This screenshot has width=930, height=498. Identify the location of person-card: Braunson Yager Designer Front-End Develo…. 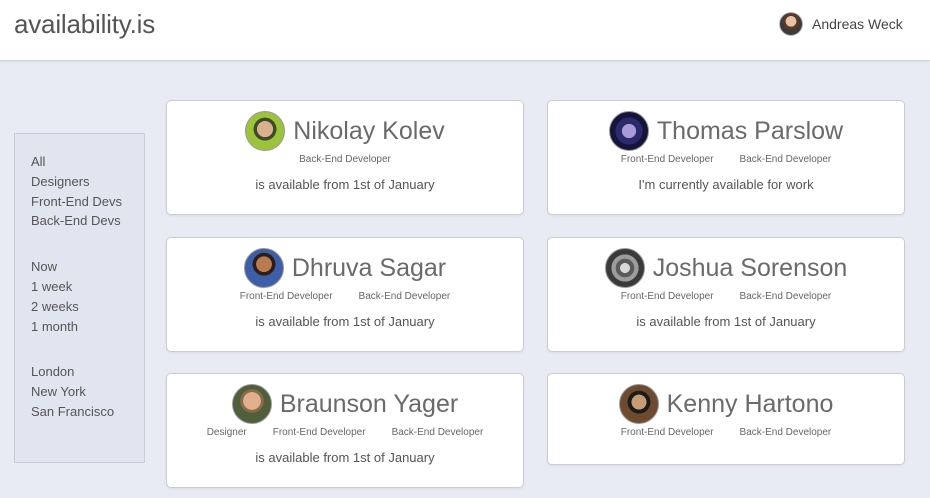
(345, 430).